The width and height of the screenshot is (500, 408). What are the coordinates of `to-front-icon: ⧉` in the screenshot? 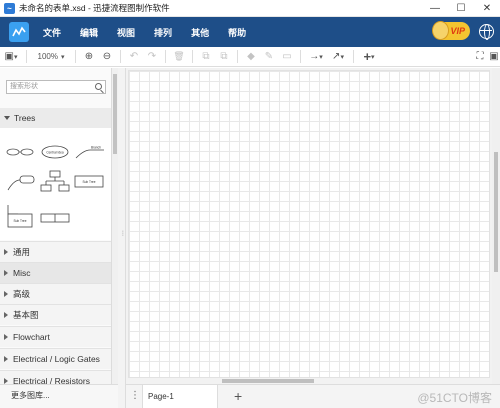 It's located at (206, 56).